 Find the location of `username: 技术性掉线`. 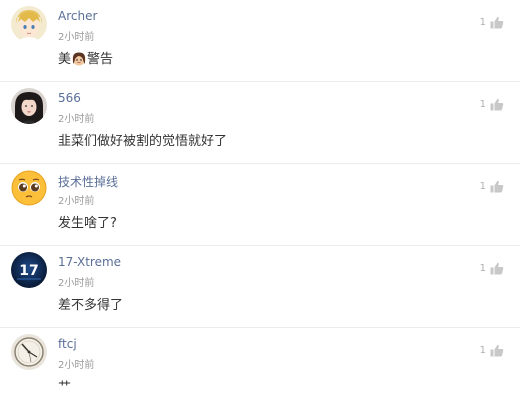

username: 技术性掉线 is located at coordinates (88, 181).